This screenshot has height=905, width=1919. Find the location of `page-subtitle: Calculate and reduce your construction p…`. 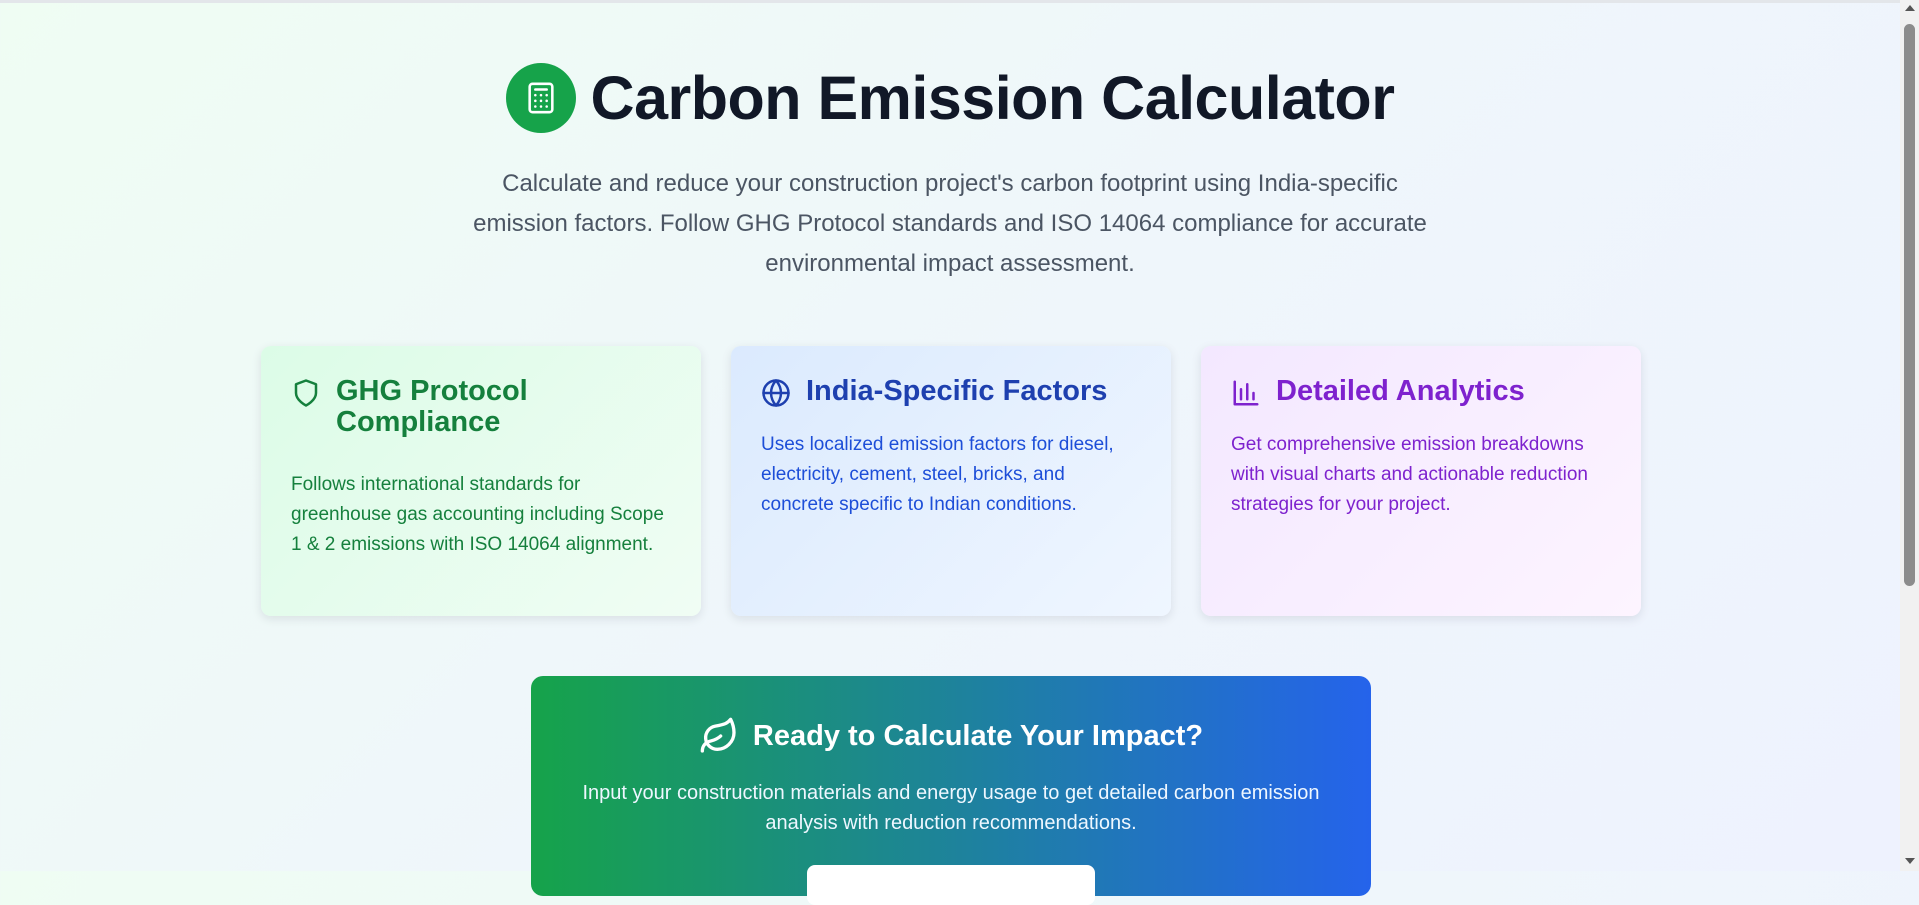

page-subtitle: Calculate and reduce your construction p… is located at coordinates (950, 223).